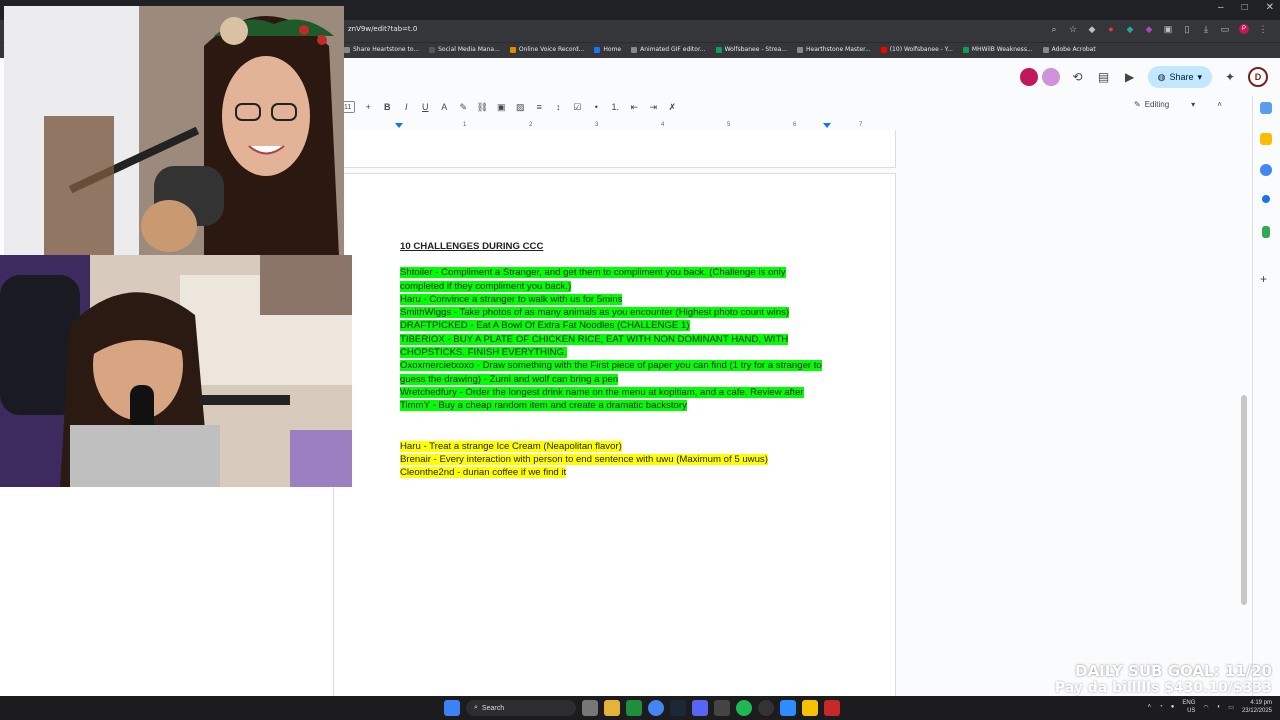 The width and height of the screenshot is (1280, 720). What do you see at coordinates (1266, 170) in the screenshot?
I see `tasks-icon` at bounding box center [1266, 170].